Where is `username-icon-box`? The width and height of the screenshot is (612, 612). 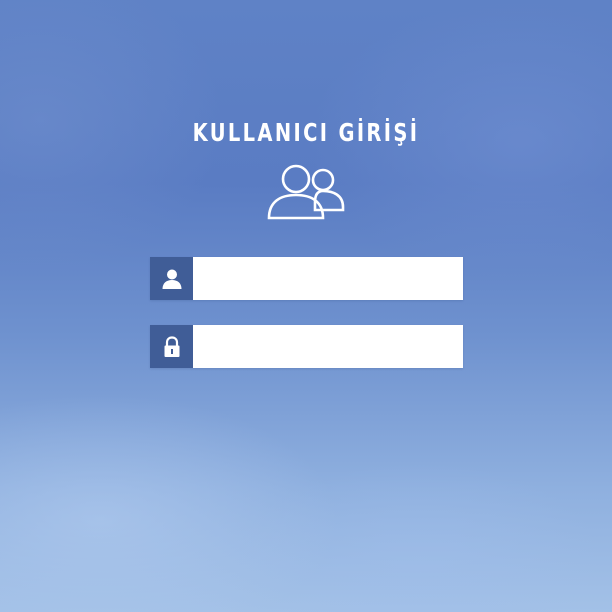
username-icon-box is located at coordinates (171, 278).